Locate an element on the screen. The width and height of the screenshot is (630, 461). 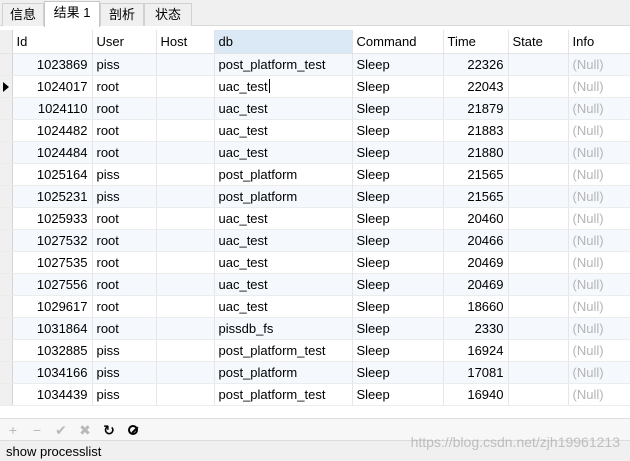
cell-id: 1024110 is located at coordinates (52, 108).